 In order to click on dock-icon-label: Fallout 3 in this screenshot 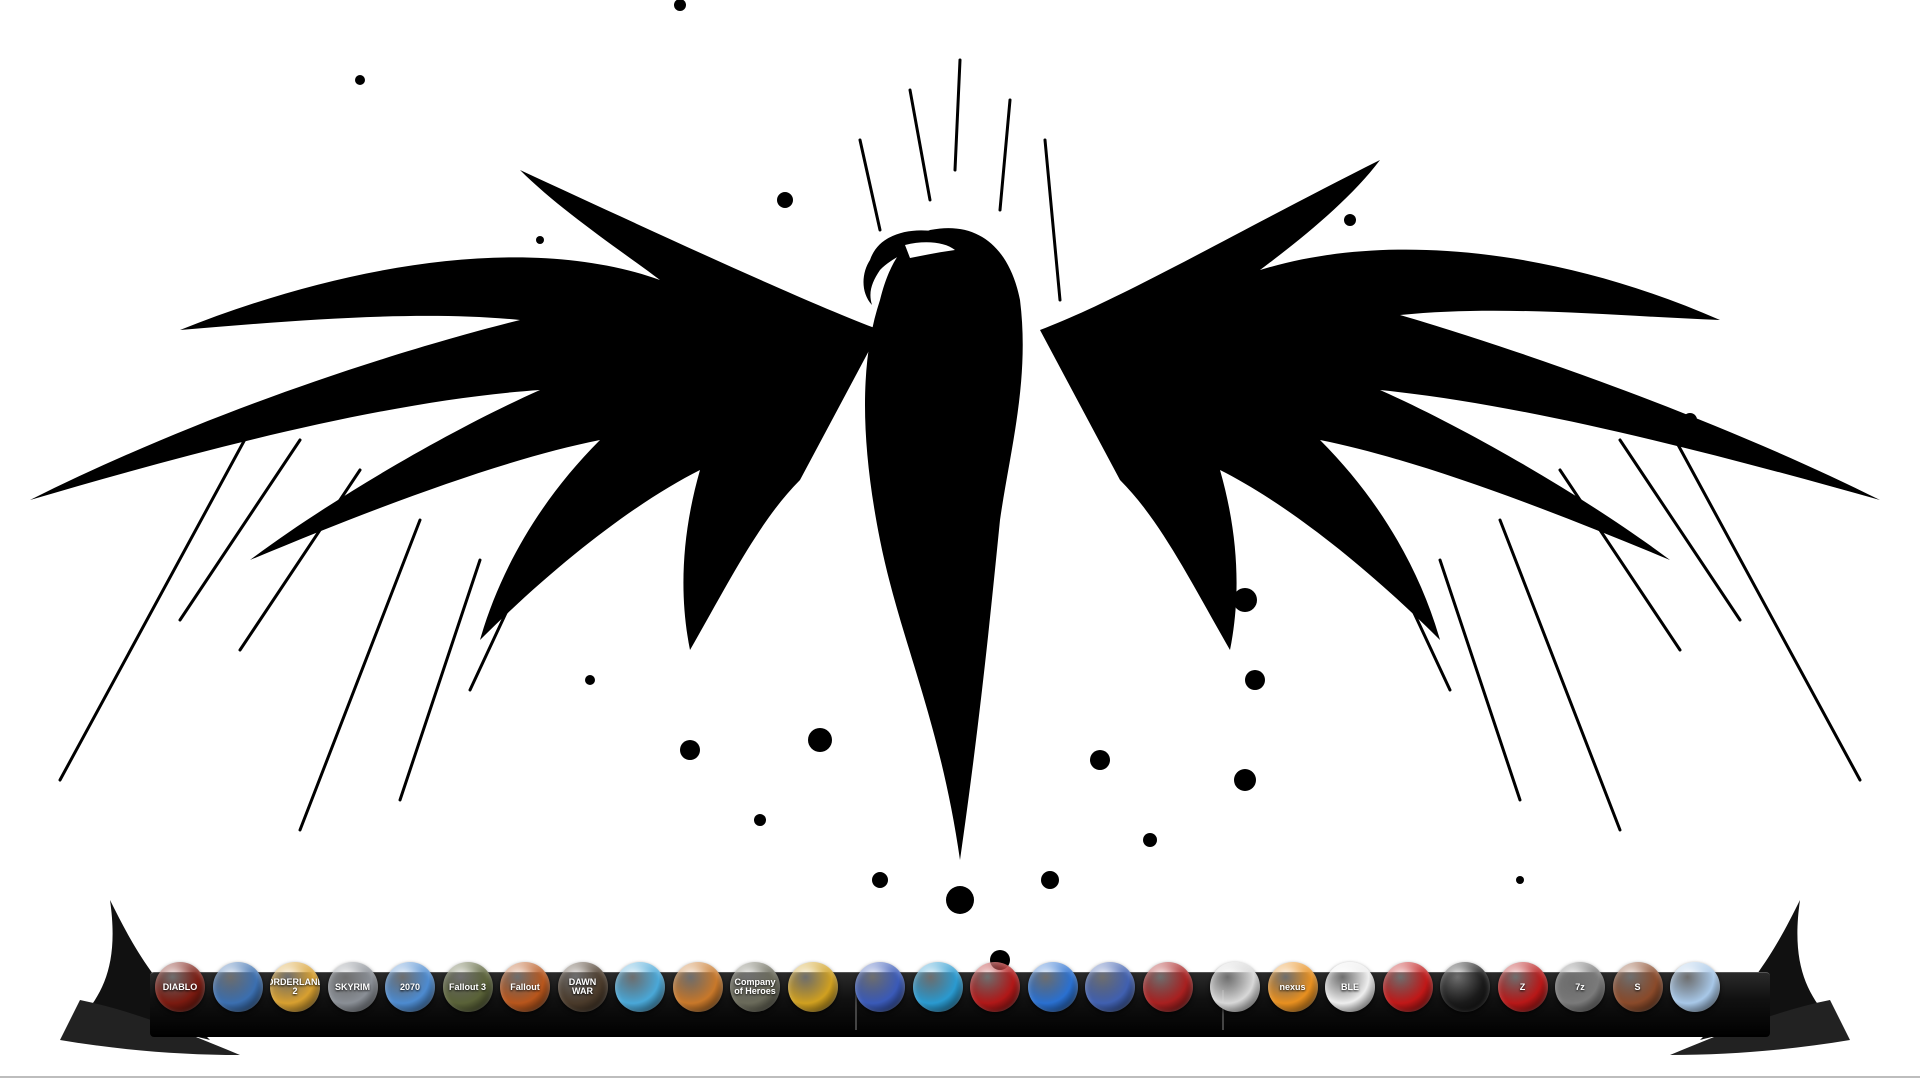, I will do `click(467, 986)`.